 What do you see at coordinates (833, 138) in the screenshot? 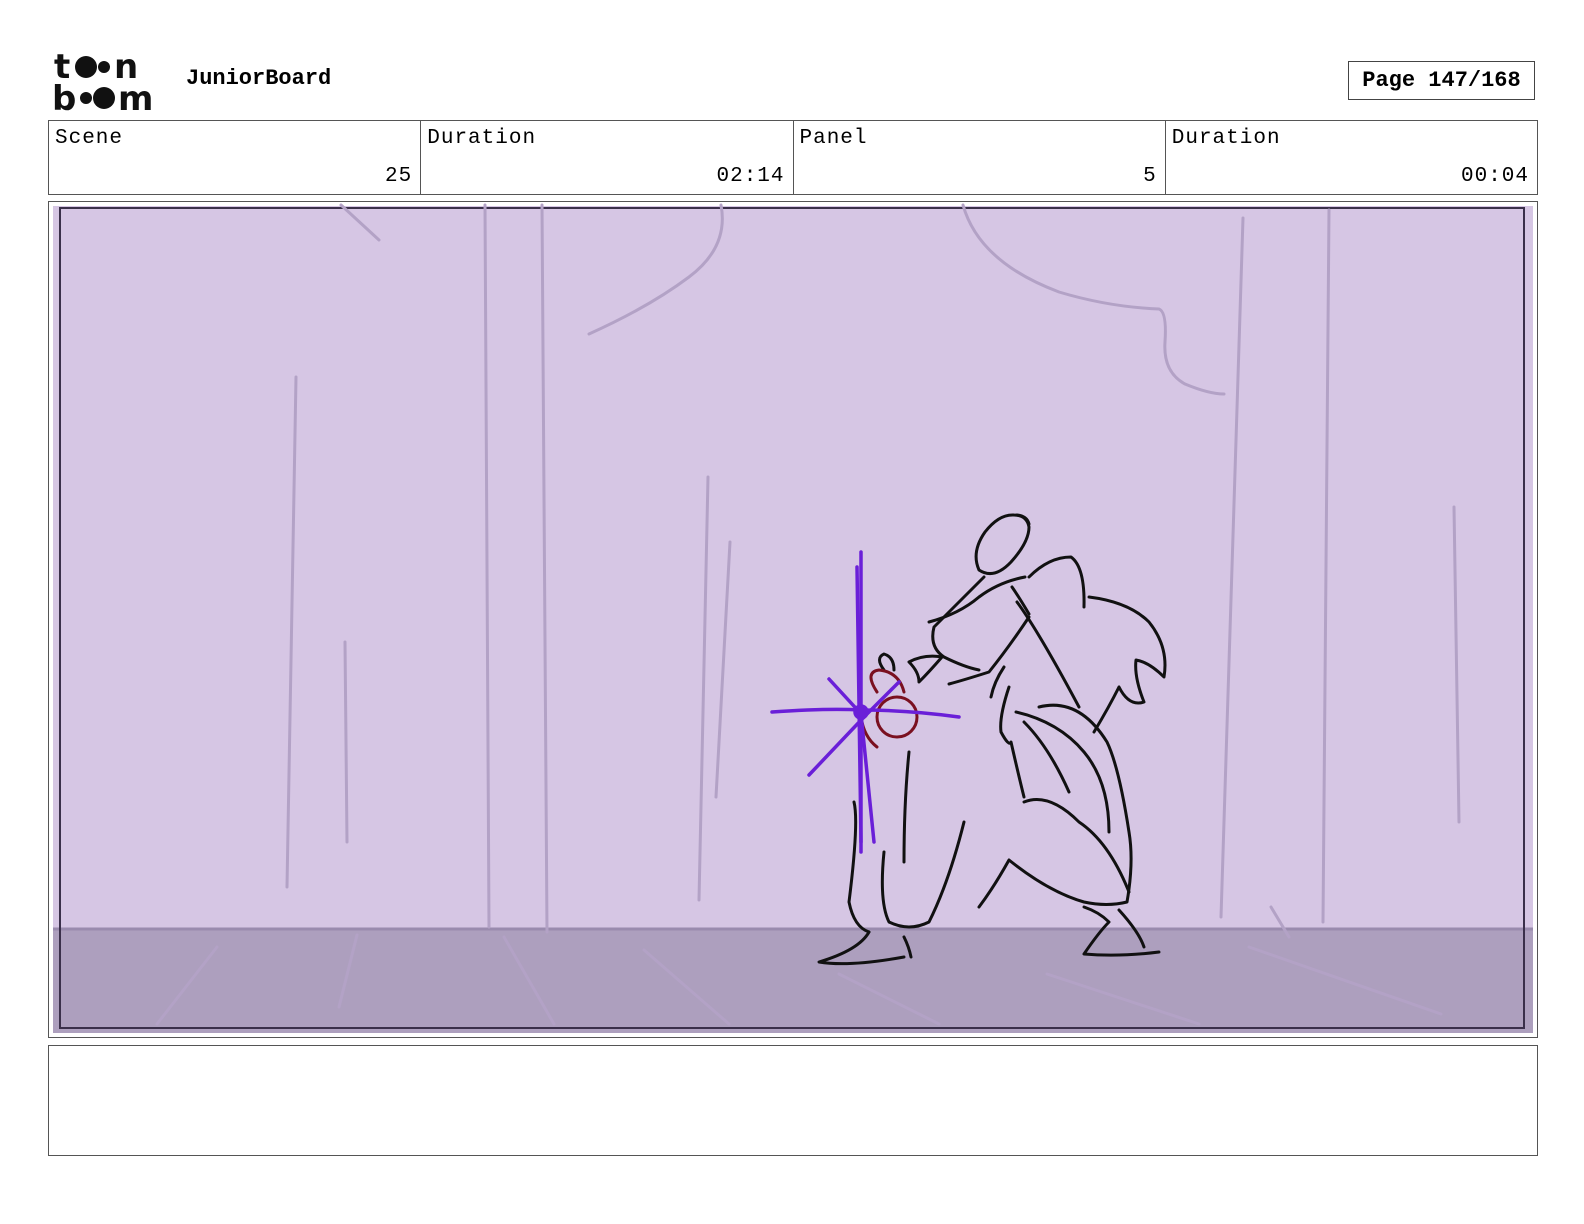
I see `panel-label: Panel` at bounding box center [833, 138].